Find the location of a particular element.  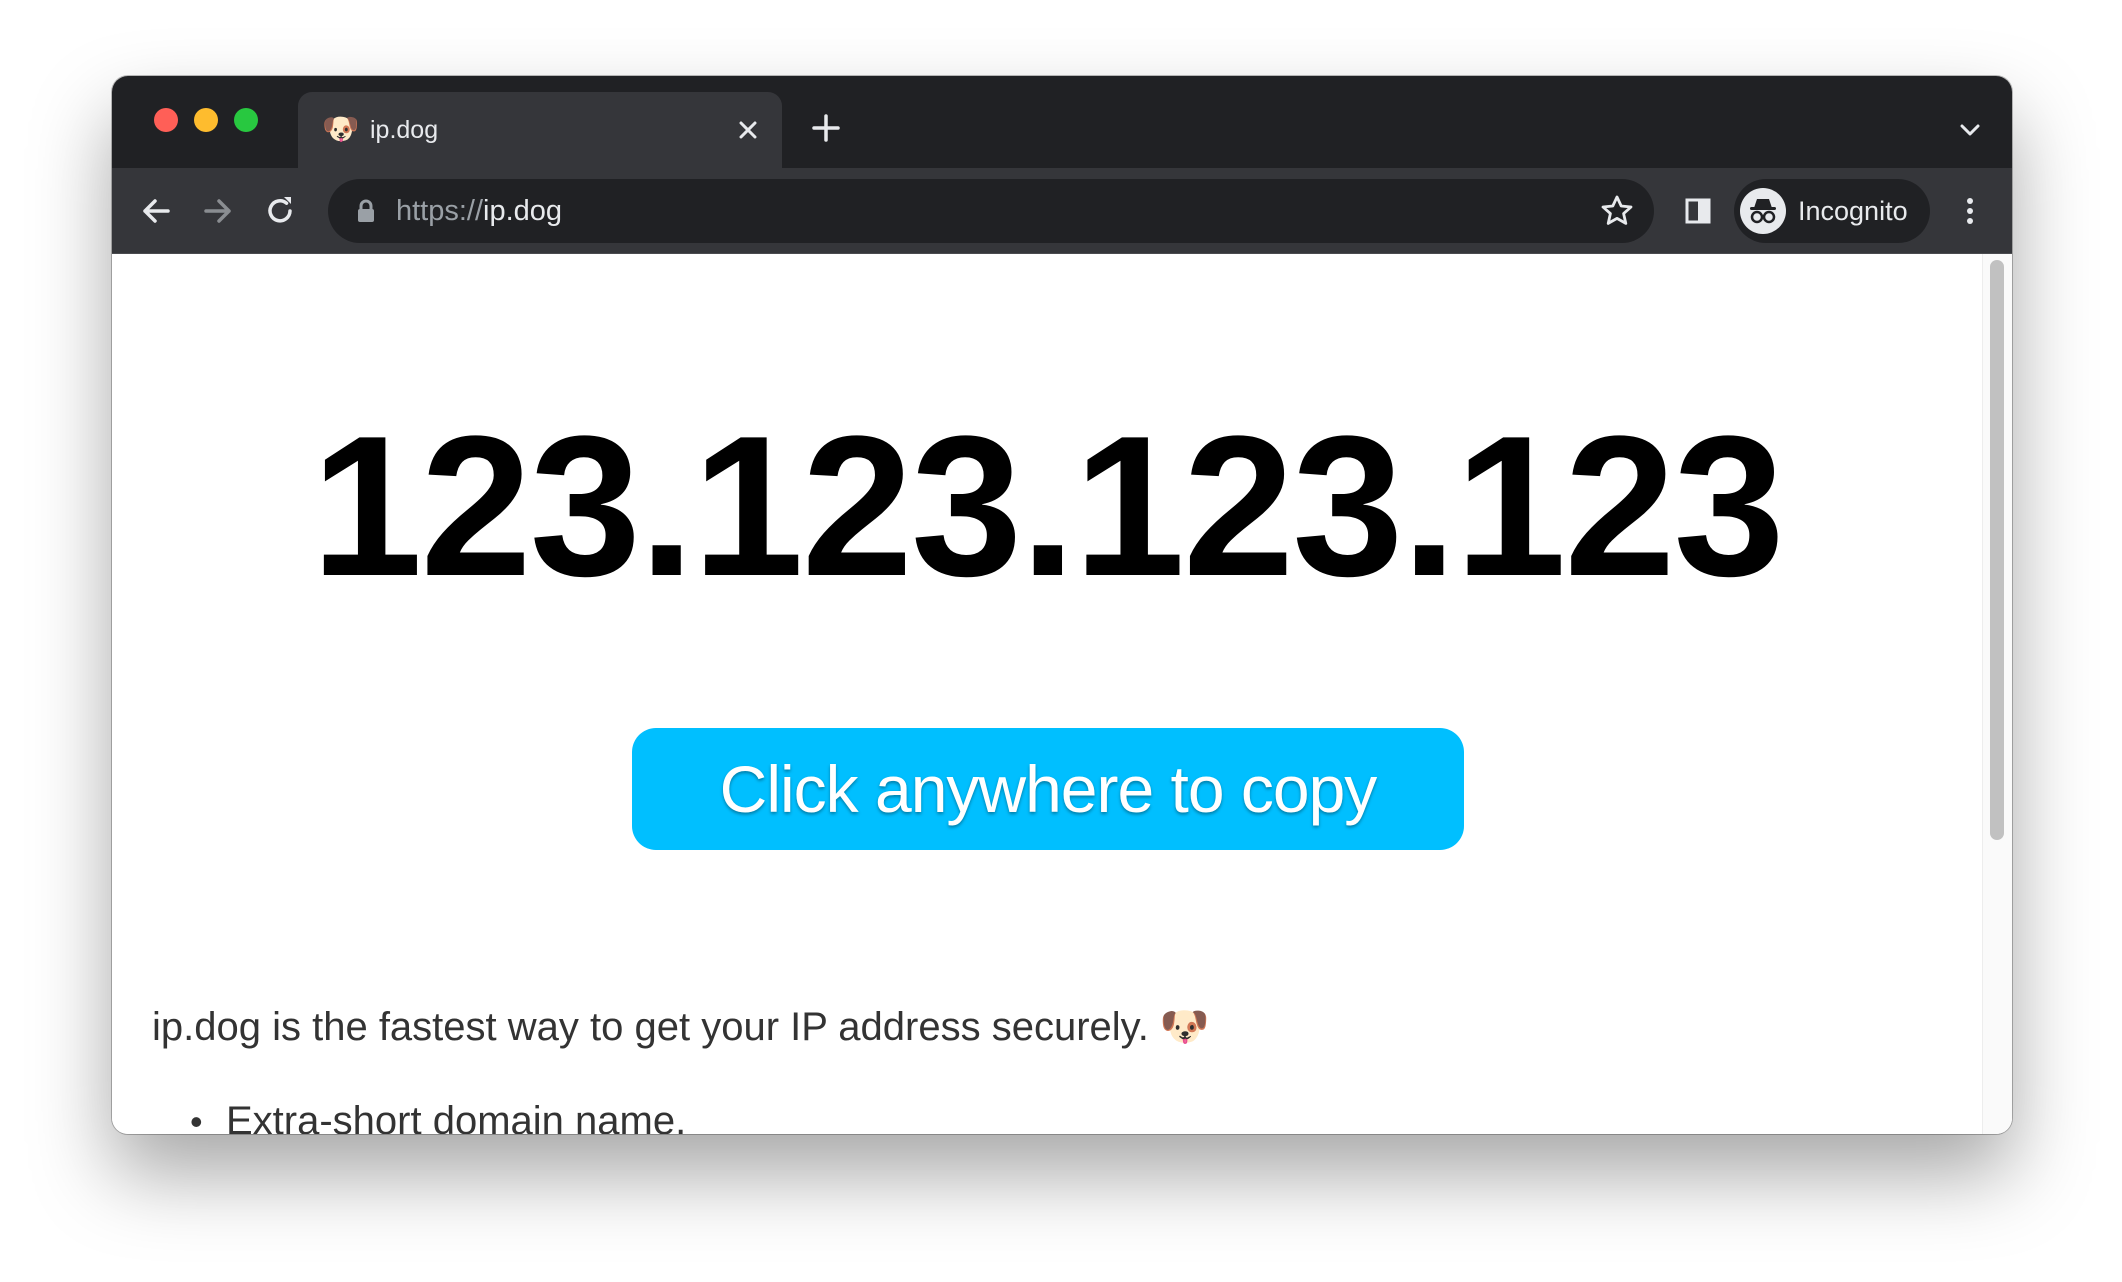

incognito-icon is located at coordinates (1763, 211).